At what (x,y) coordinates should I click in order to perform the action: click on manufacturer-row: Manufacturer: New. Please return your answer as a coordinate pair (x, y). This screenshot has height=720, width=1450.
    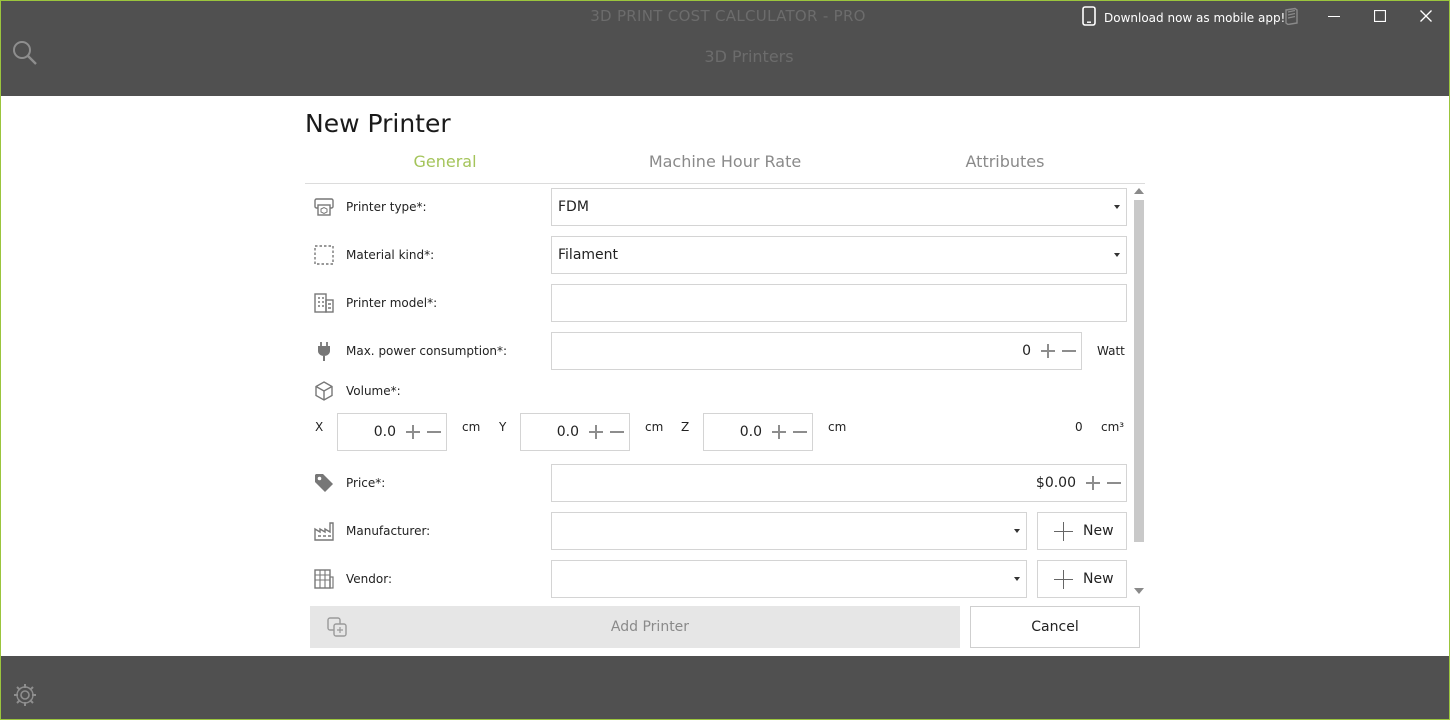
    Looking at the image, I should click on (718, 531).